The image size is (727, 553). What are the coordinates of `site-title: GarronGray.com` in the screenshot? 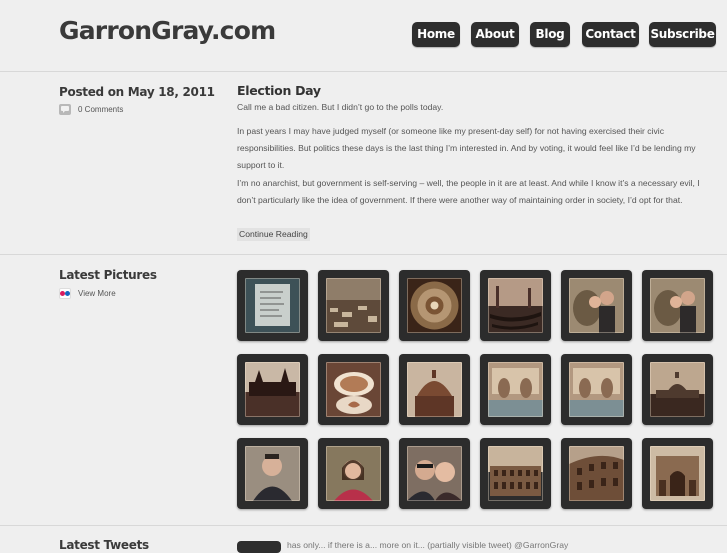 It's located at (167, 30).